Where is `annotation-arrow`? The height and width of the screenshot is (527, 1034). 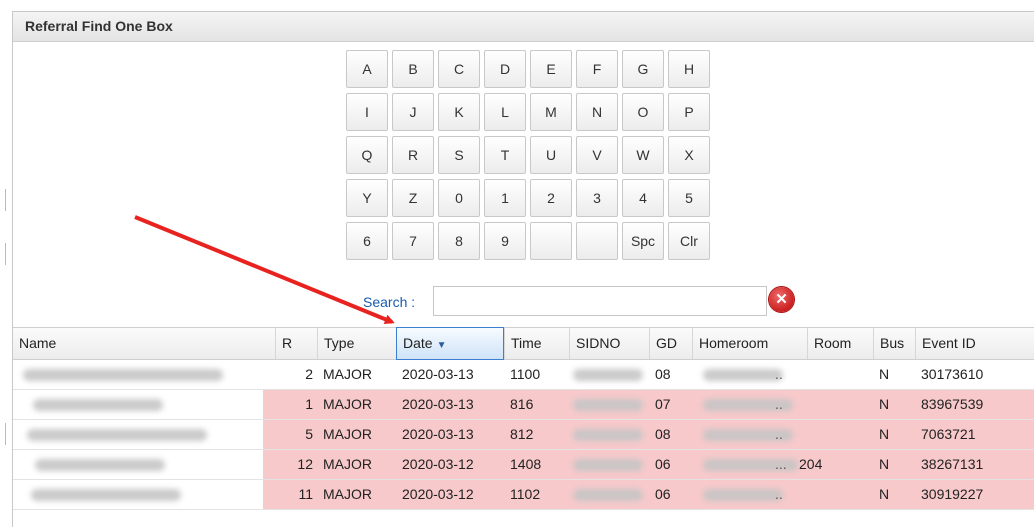 annotation-arrow is located at coordinates (264, 269).